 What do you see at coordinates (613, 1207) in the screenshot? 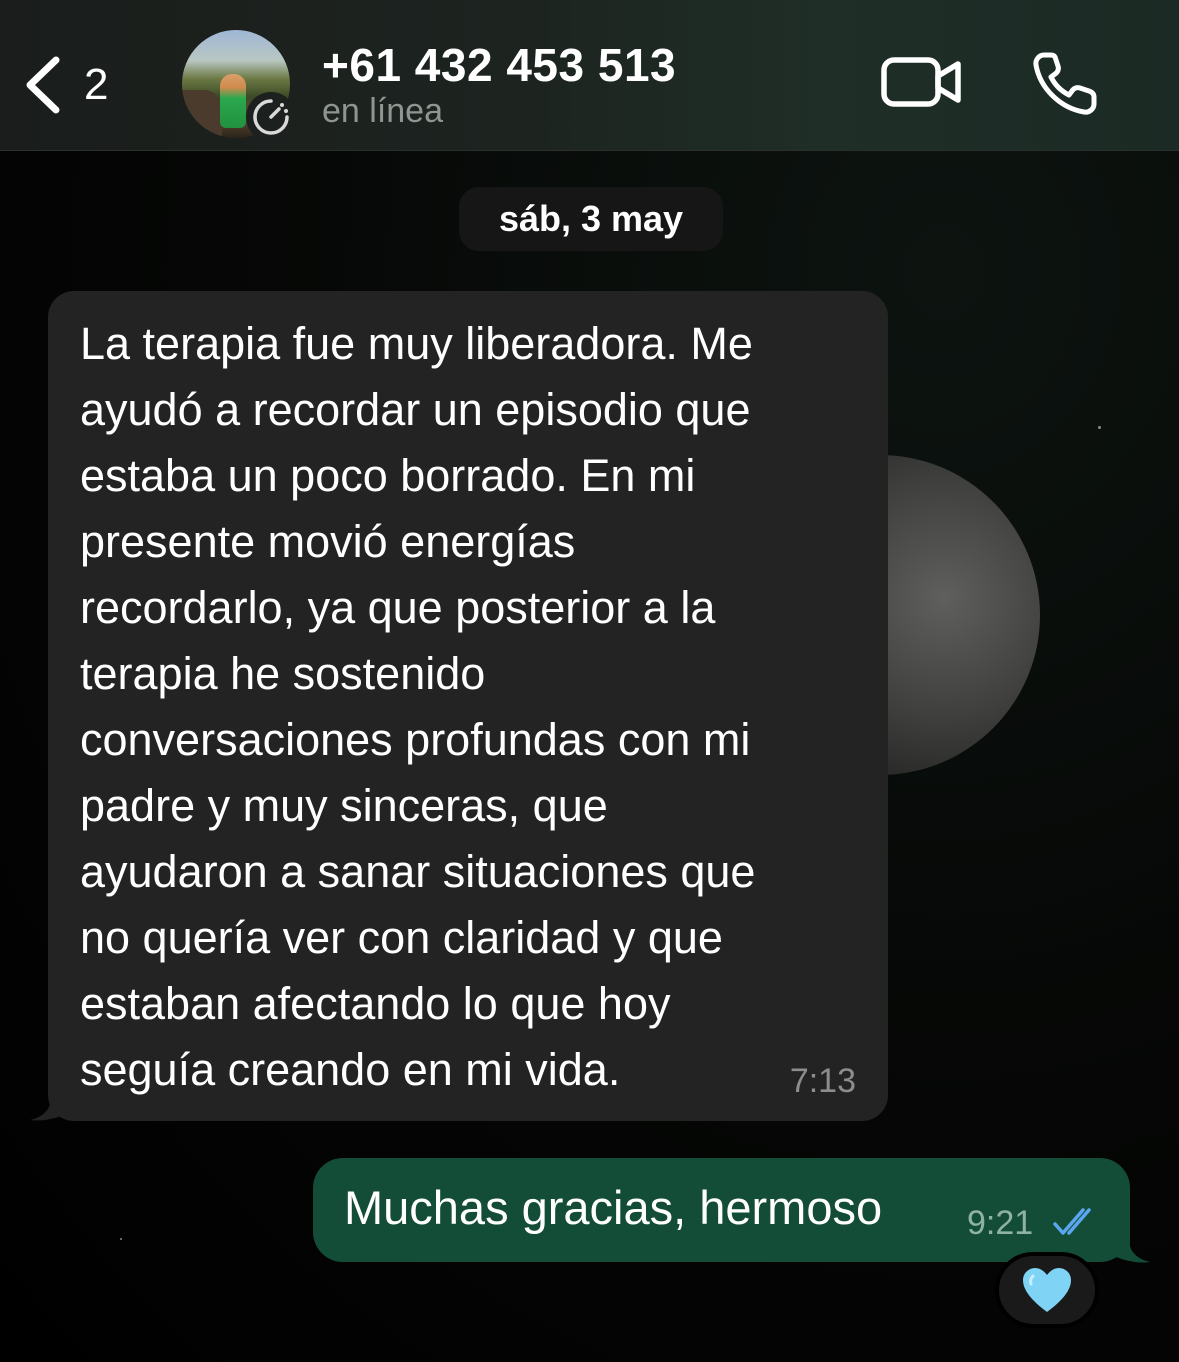
I see `message-text: Muchas gracias, hermoso` at bounding box center [613, 1207].